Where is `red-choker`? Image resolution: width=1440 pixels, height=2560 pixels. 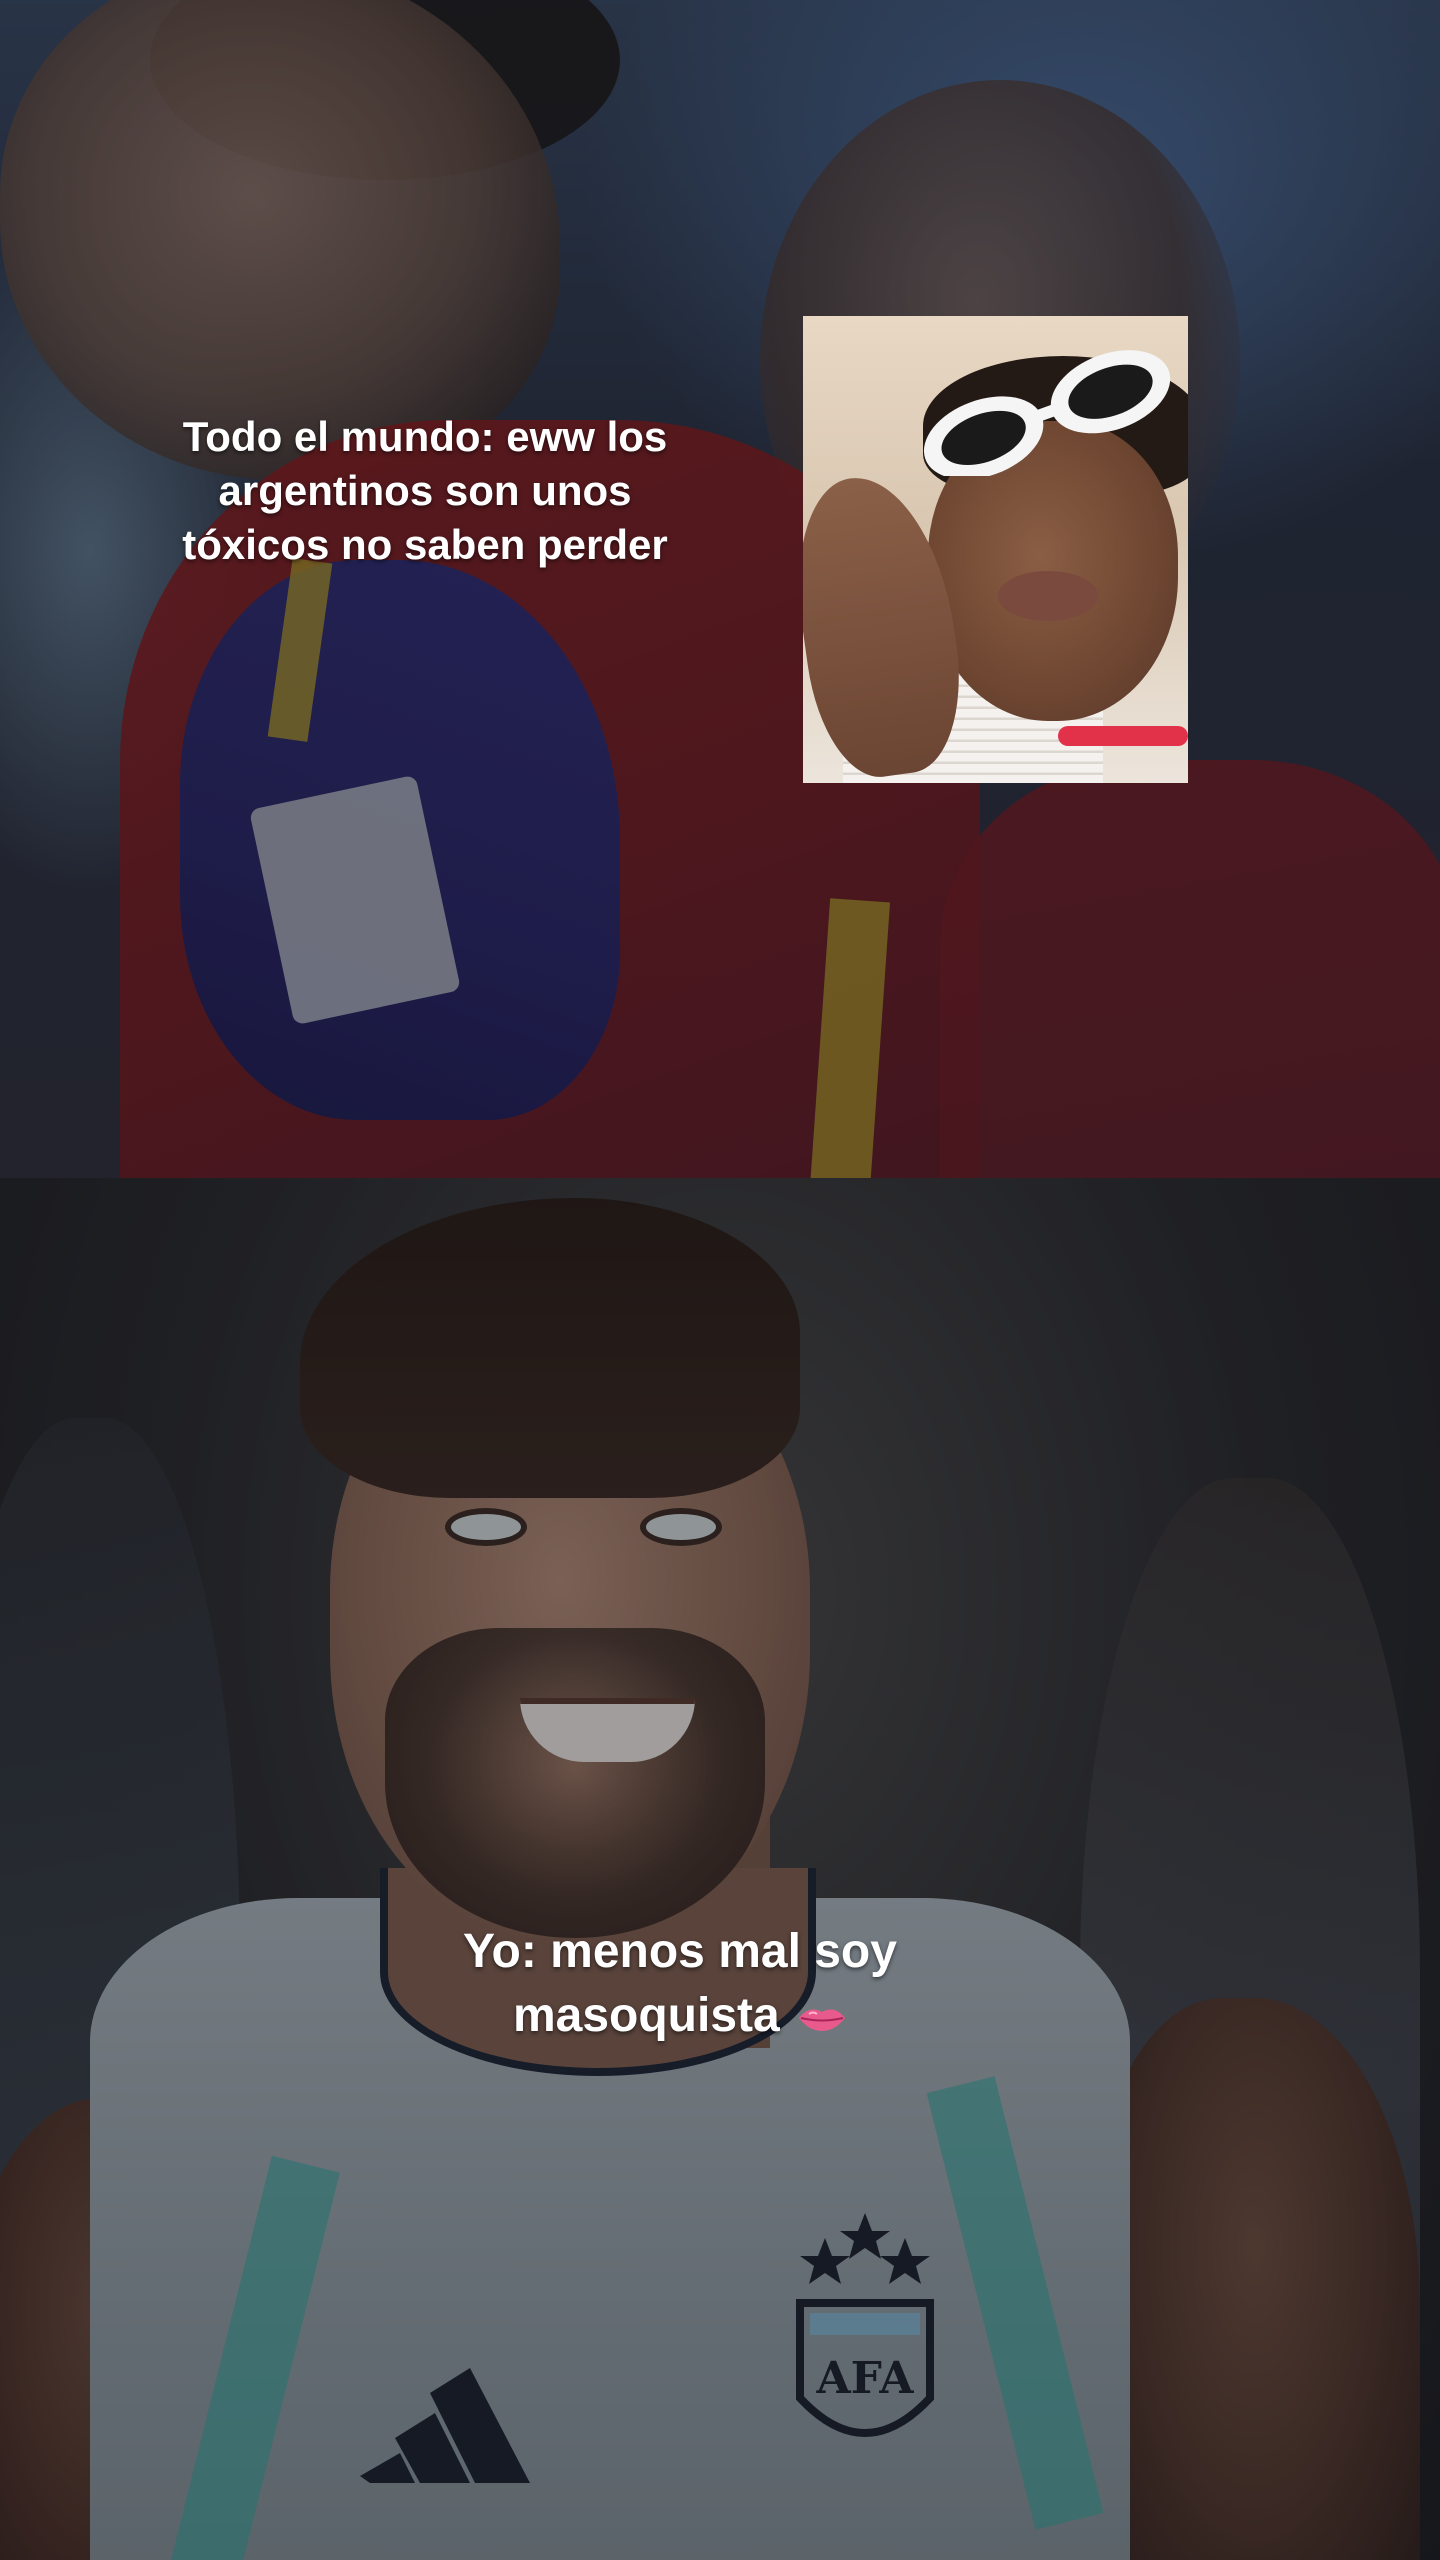
red-choker is located at coordinates (1123, 736).